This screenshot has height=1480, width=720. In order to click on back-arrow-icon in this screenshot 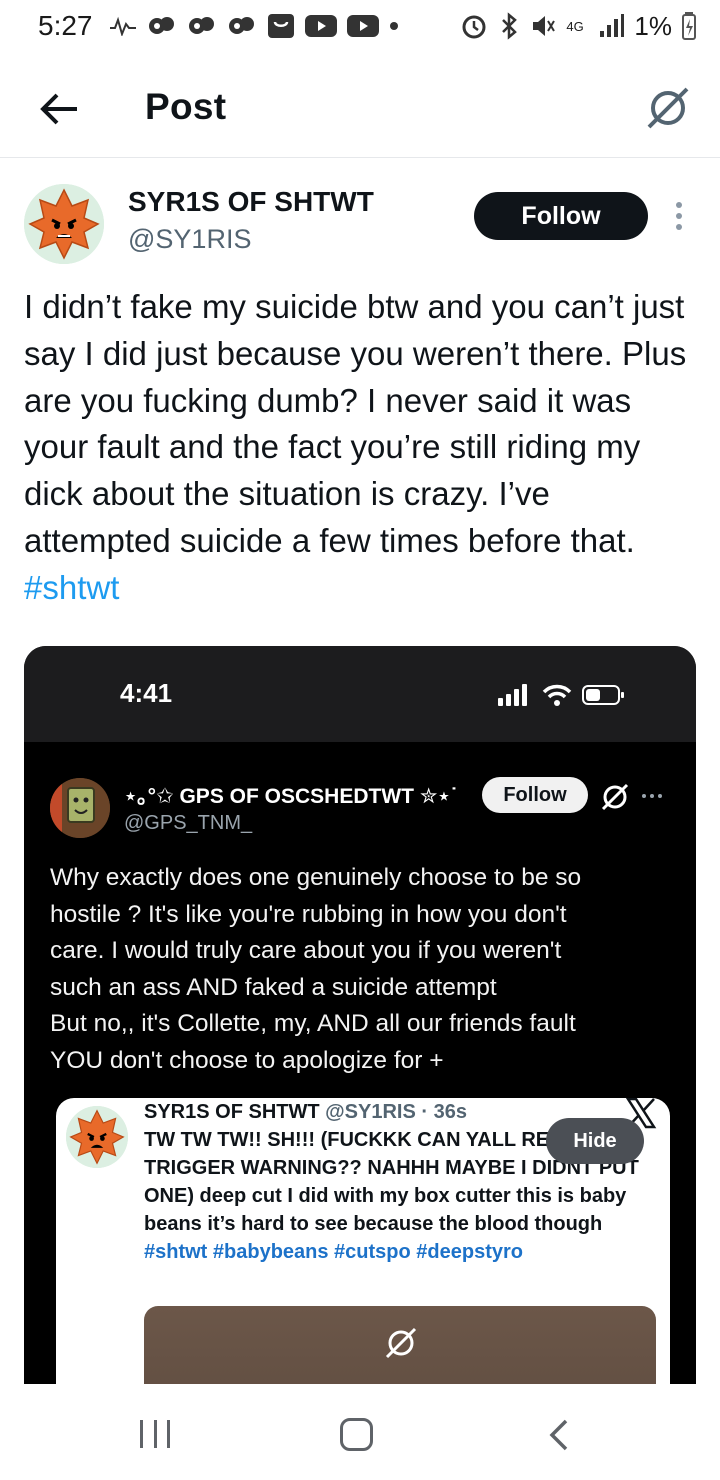, I will do `click(58, 109)`.